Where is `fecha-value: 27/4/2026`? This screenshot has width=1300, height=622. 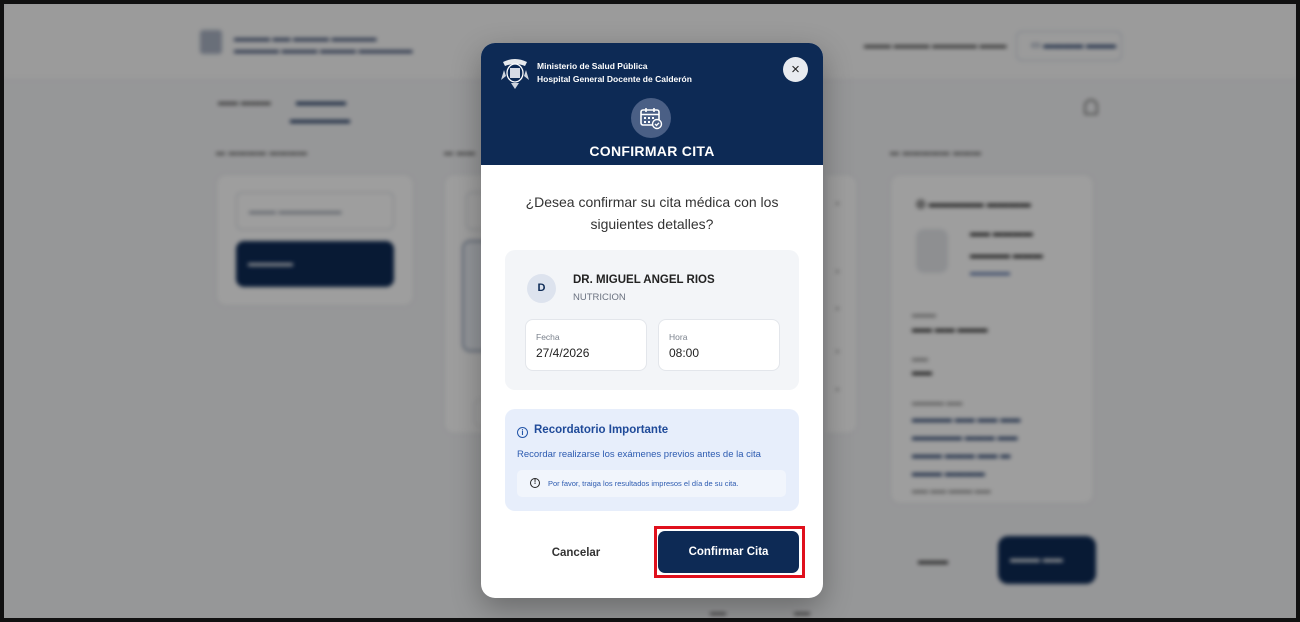
fecha-value: 27/4/2026 is located at coordinates (563, 353).